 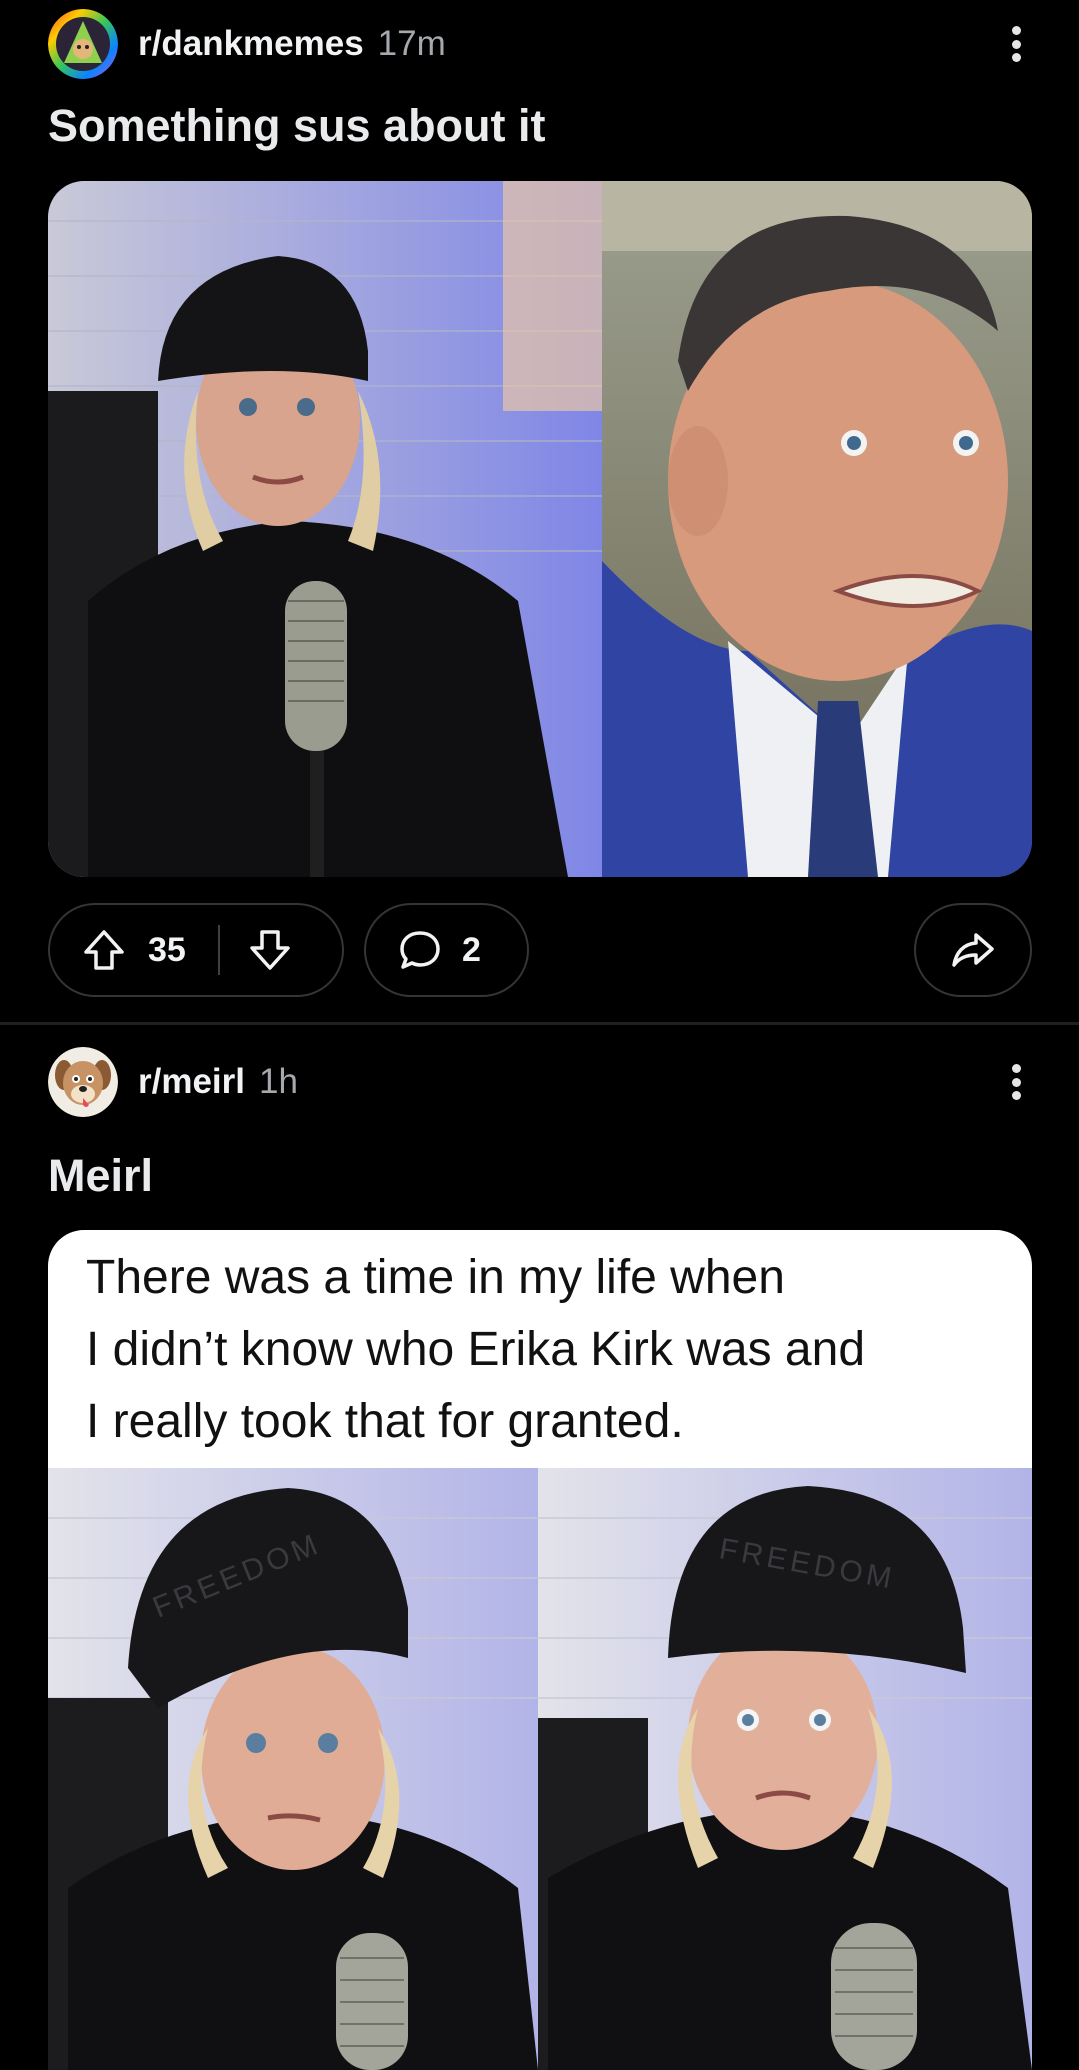 I want to click on comment-bubble-icon, so click(x=420, y=950).